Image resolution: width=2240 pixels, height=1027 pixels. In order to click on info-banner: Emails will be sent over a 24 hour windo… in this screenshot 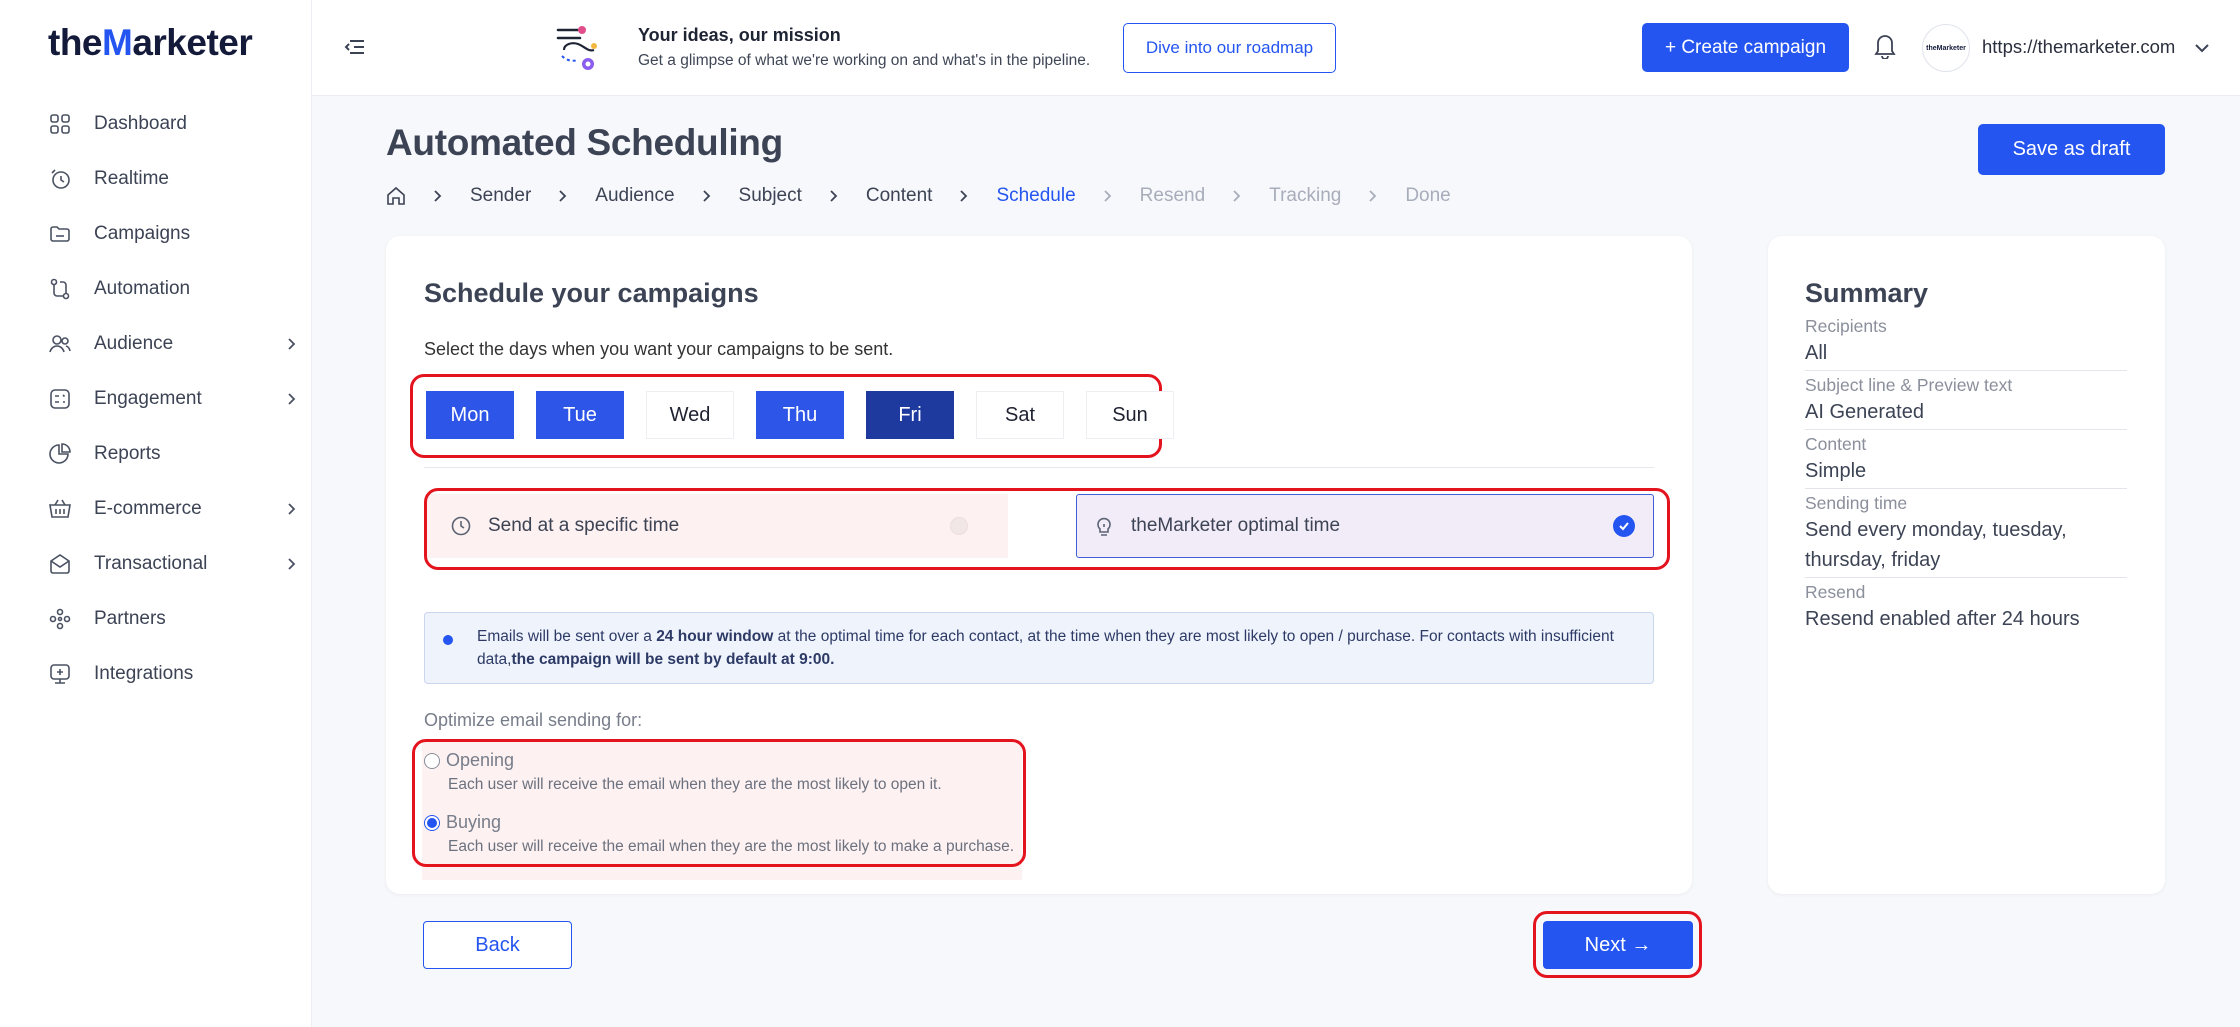, I will do `click(1039, 648)`.